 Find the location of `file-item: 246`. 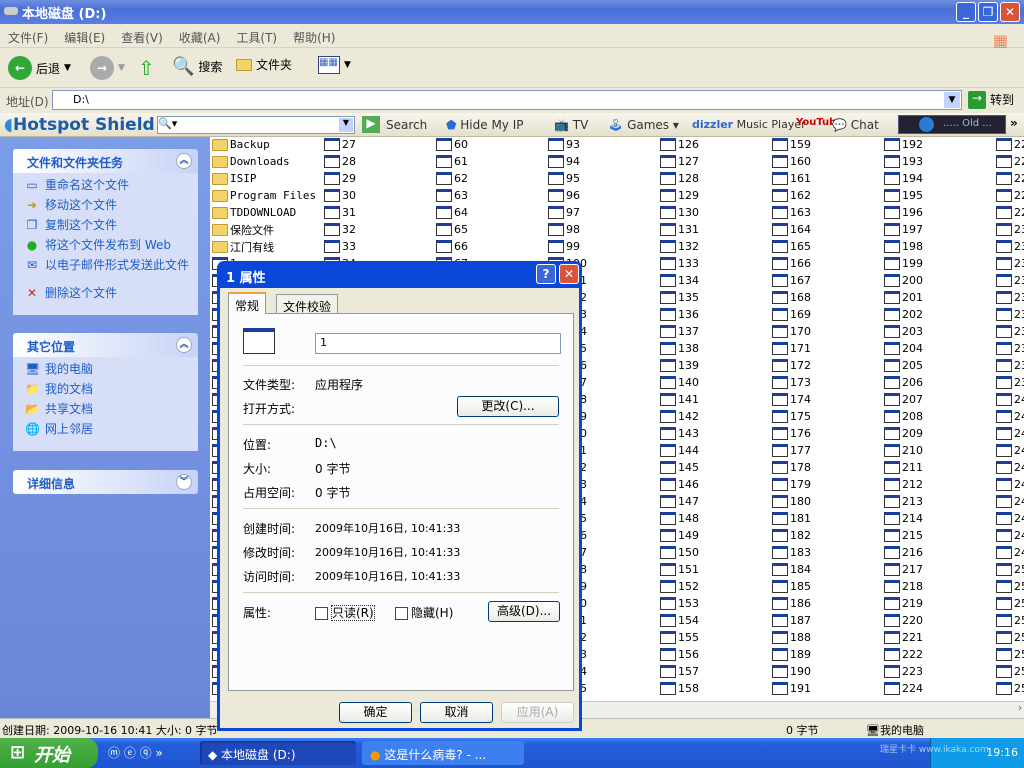

file-item: 246 is located at coordinates (1010, 501).